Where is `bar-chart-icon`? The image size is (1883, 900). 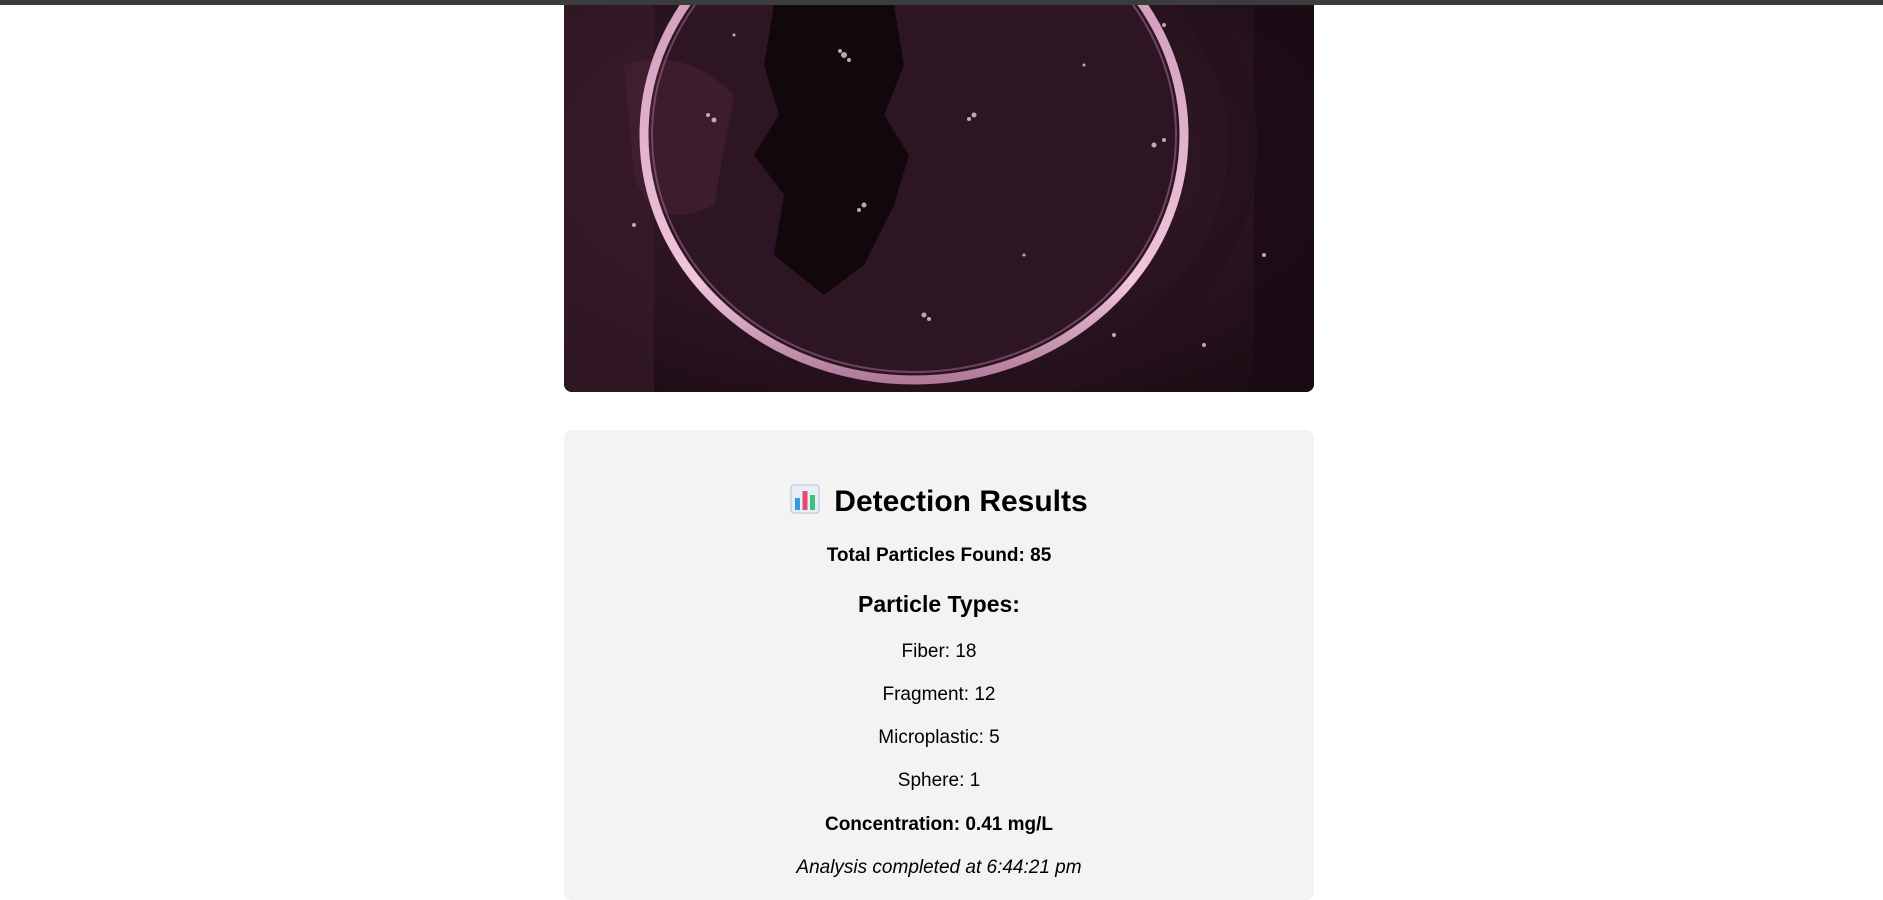 bar-chart-icon is located at coordinates (805, 499).